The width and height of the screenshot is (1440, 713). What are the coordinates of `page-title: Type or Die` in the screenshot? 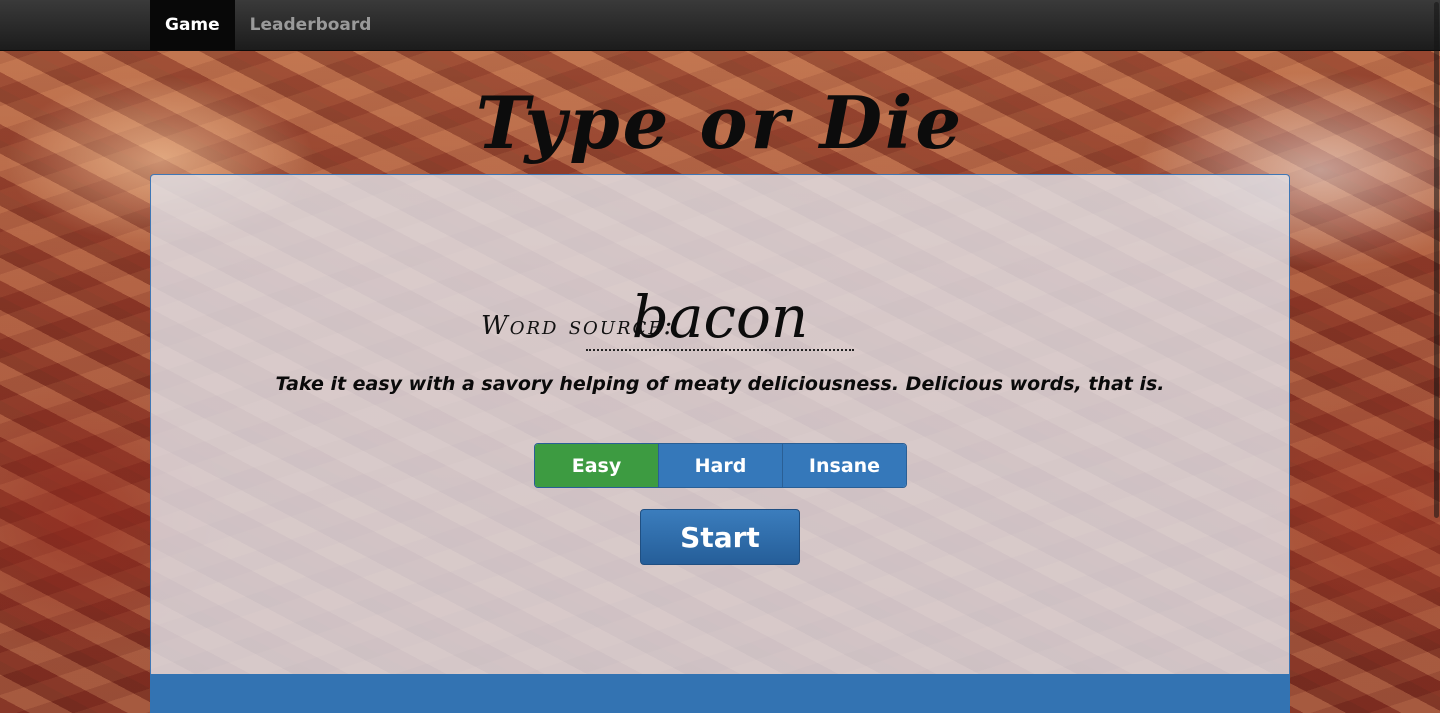 It's located at (720, 122).